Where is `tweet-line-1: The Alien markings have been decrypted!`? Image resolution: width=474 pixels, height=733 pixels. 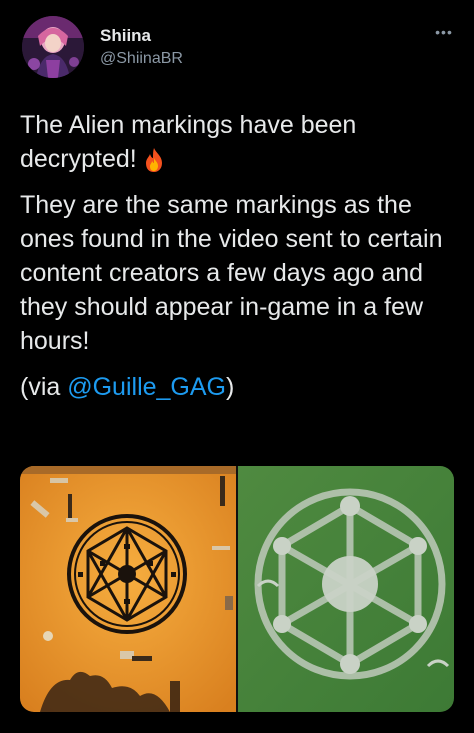
tweet-line-1: The Alien markings have been decrypted! is located at coordinates (188, 142).